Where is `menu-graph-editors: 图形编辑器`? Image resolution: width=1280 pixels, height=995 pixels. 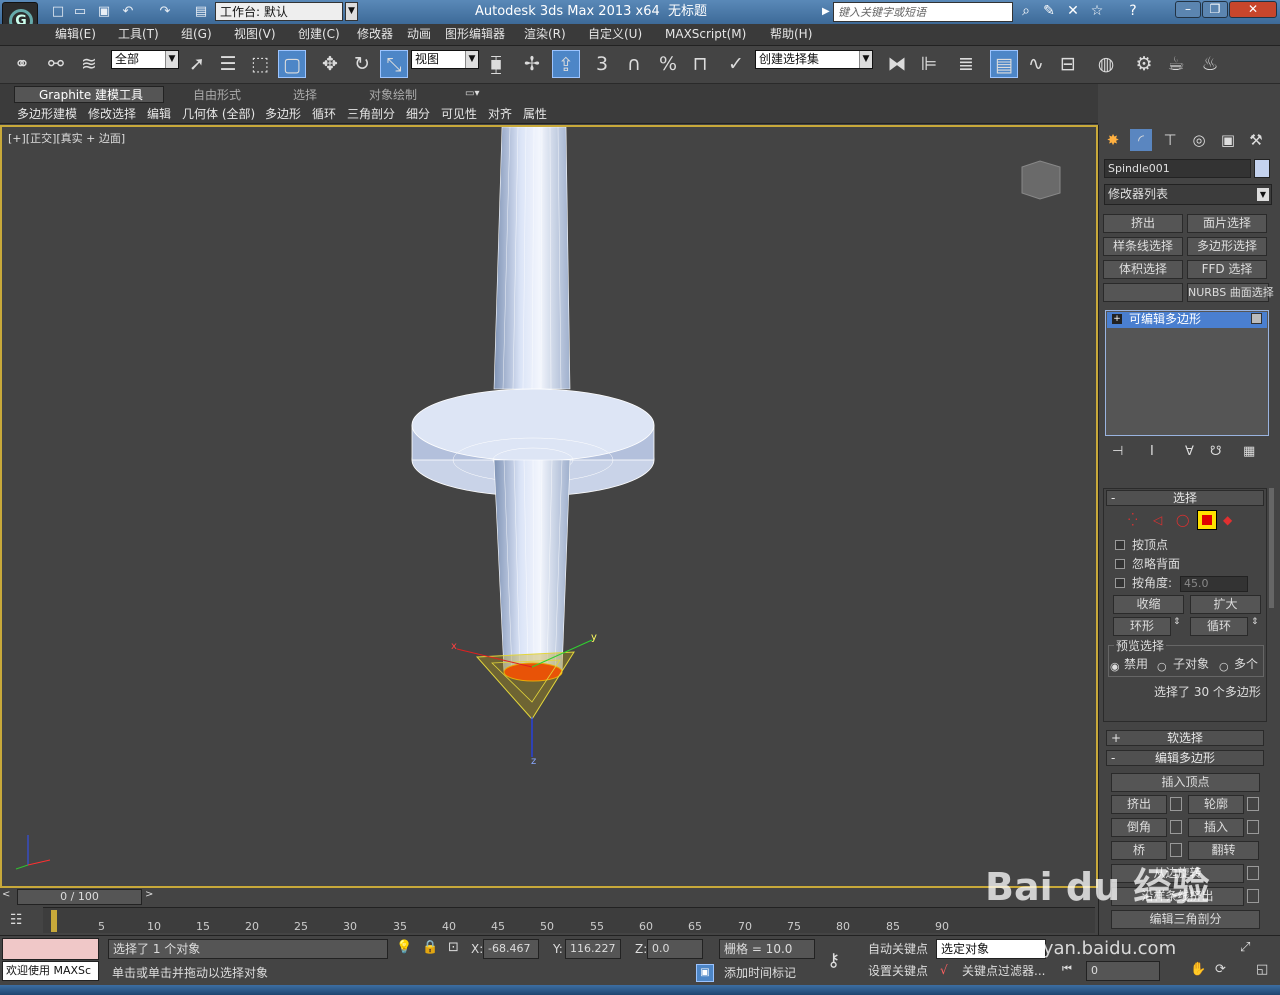
menu-graph-editors: 图形编辑器 is located at coordinates (475, 34).